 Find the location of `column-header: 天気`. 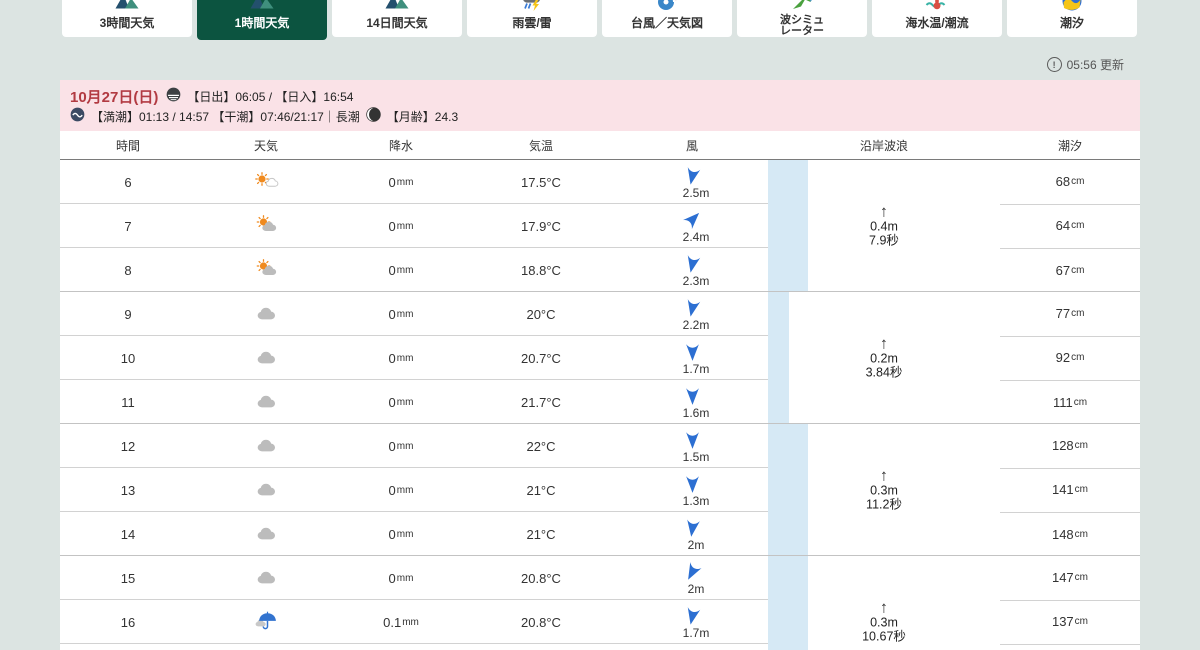

column-header: 天気 is located at coordinates (265, 145).